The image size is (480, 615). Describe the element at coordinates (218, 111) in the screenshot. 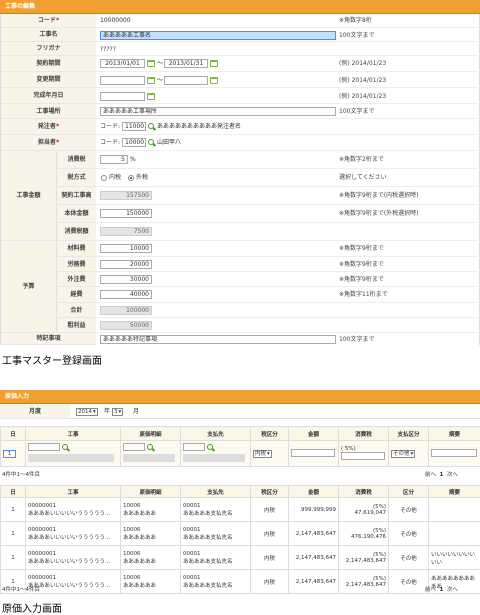

I see `place-input: あああああ工事場所` at that location.